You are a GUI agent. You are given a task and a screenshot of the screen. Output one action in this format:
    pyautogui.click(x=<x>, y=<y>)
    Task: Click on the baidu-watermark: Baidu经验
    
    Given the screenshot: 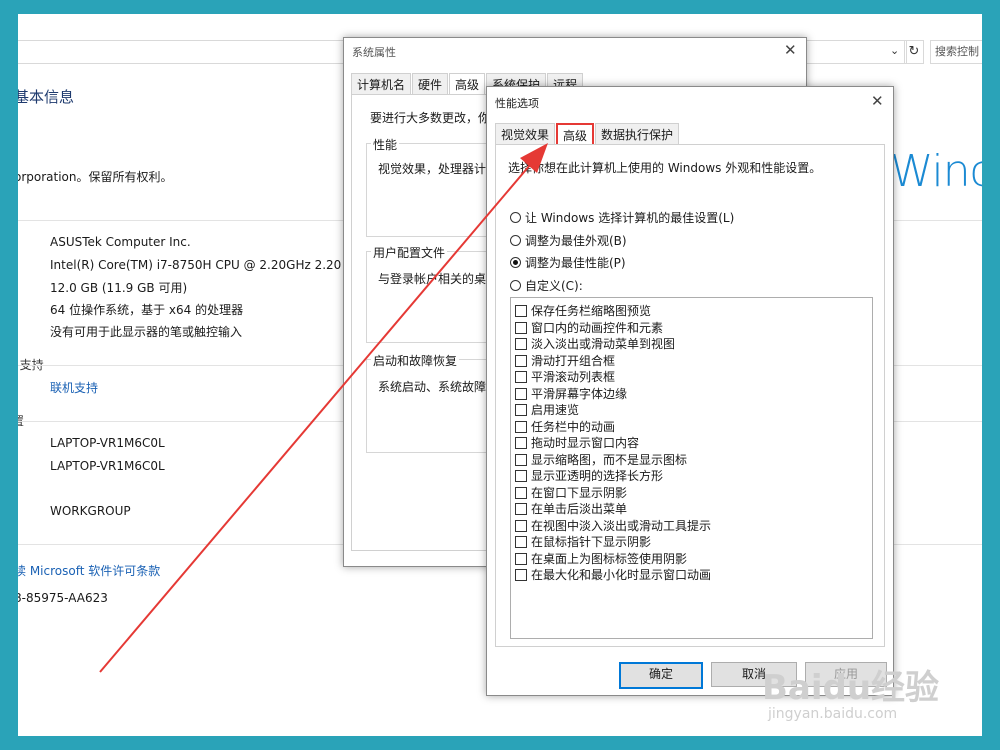 What is the action you would take?
    pyautogui.click(x=851, y=688)
    